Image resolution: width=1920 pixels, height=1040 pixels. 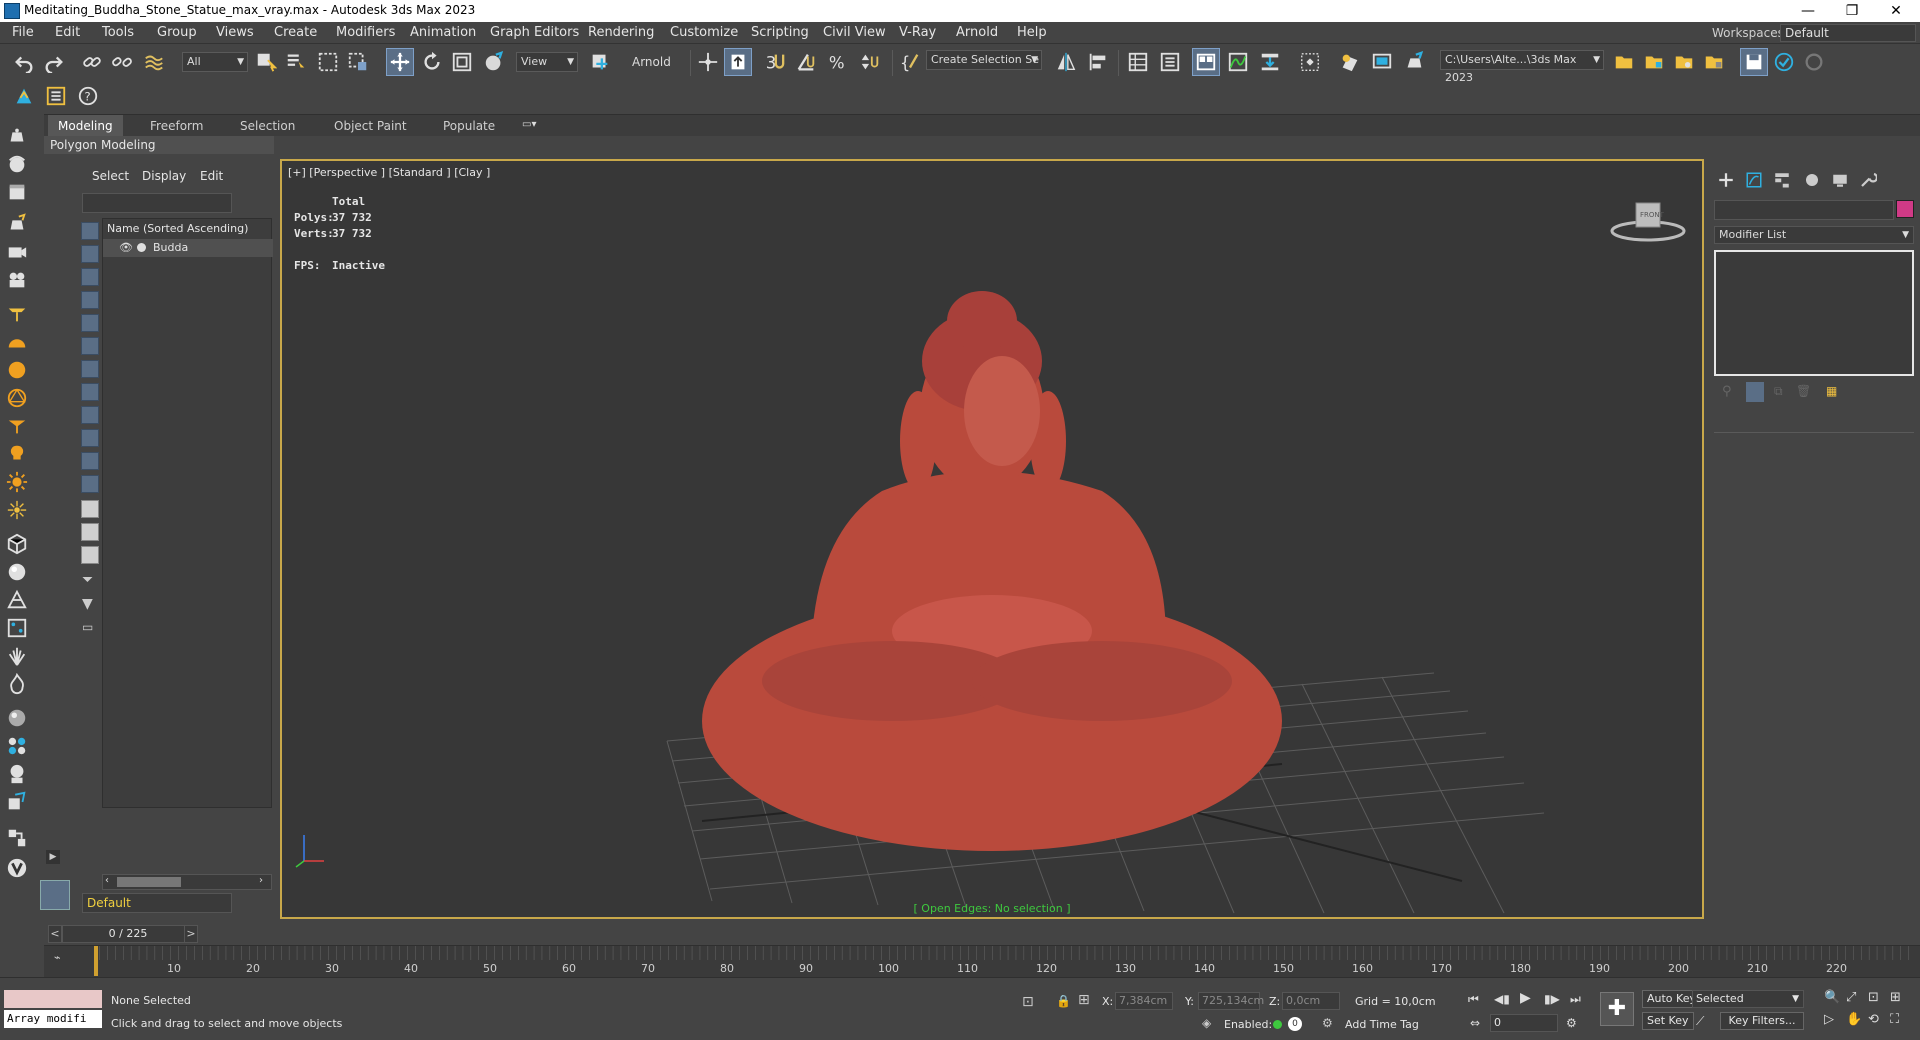 I want to click on unlink-button, so click(x=122, y=62).